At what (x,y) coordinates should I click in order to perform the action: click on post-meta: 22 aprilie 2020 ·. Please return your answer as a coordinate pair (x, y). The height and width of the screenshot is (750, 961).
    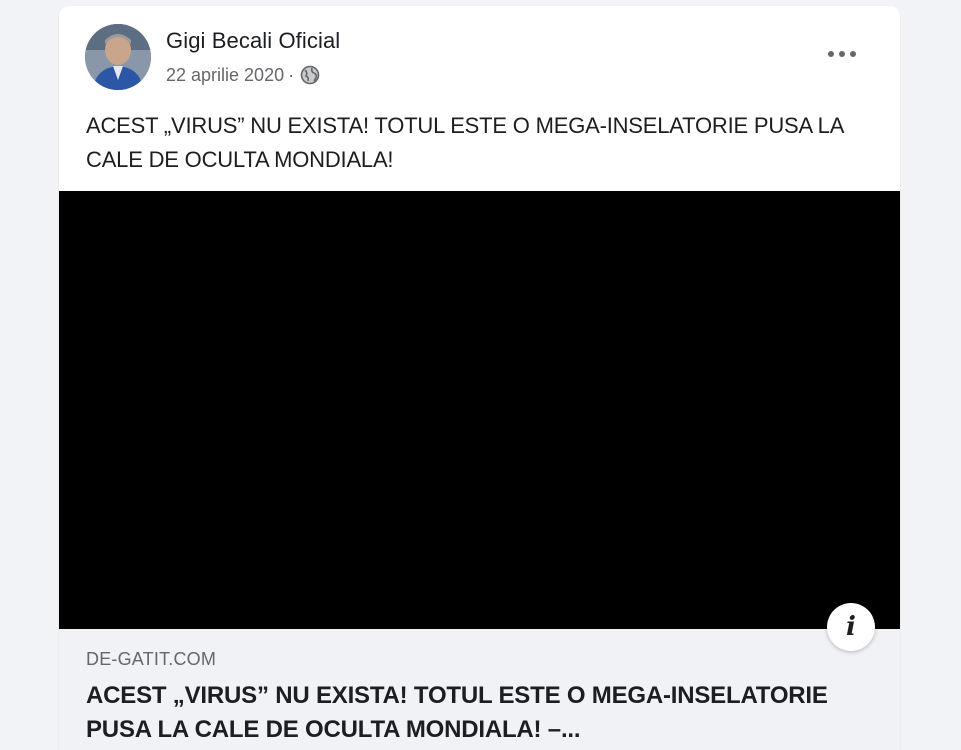
    Looking at the image, I should click on (243, 75).